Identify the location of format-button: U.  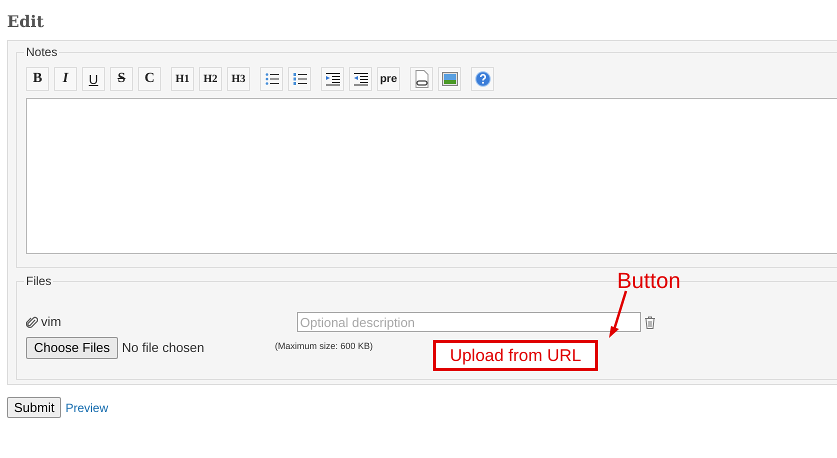
(93, 79).